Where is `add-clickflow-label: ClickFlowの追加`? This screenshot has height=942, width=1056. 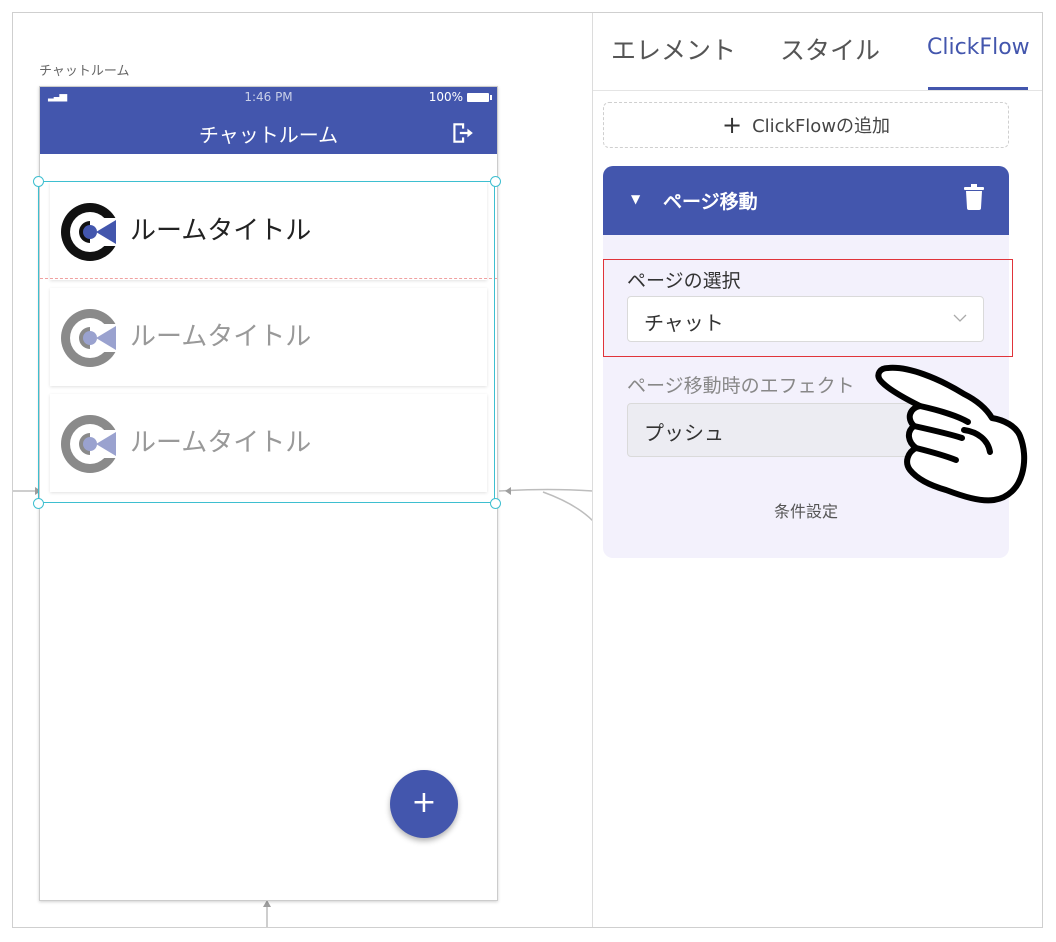
add-clickflow-label: ClickFlowの追加 is located at coordinates (821, 126).